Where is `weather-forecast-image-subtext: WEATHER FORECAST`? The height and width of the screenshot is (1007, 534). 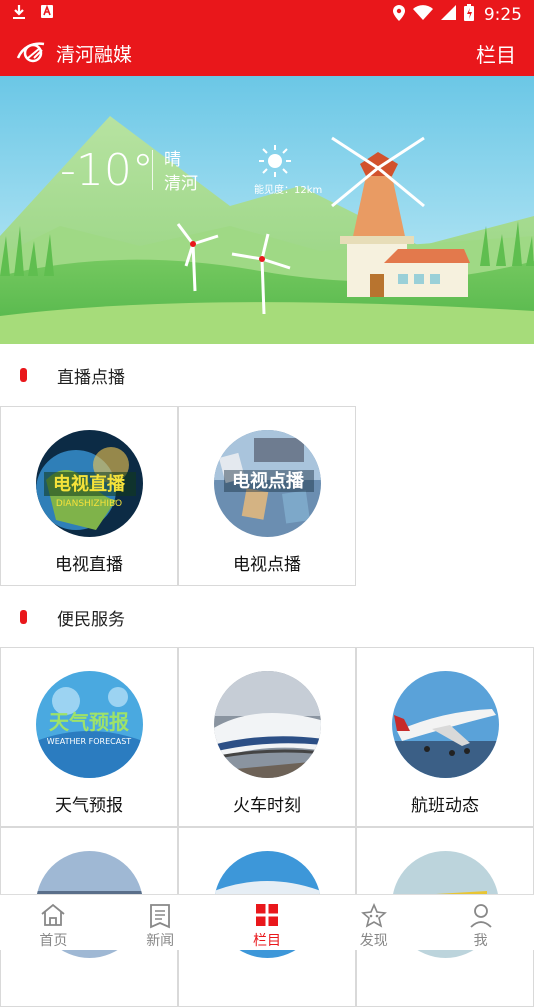 weather-forecast-image-subtext: WEATHER FORECAST is located at coordinates (89, 741).